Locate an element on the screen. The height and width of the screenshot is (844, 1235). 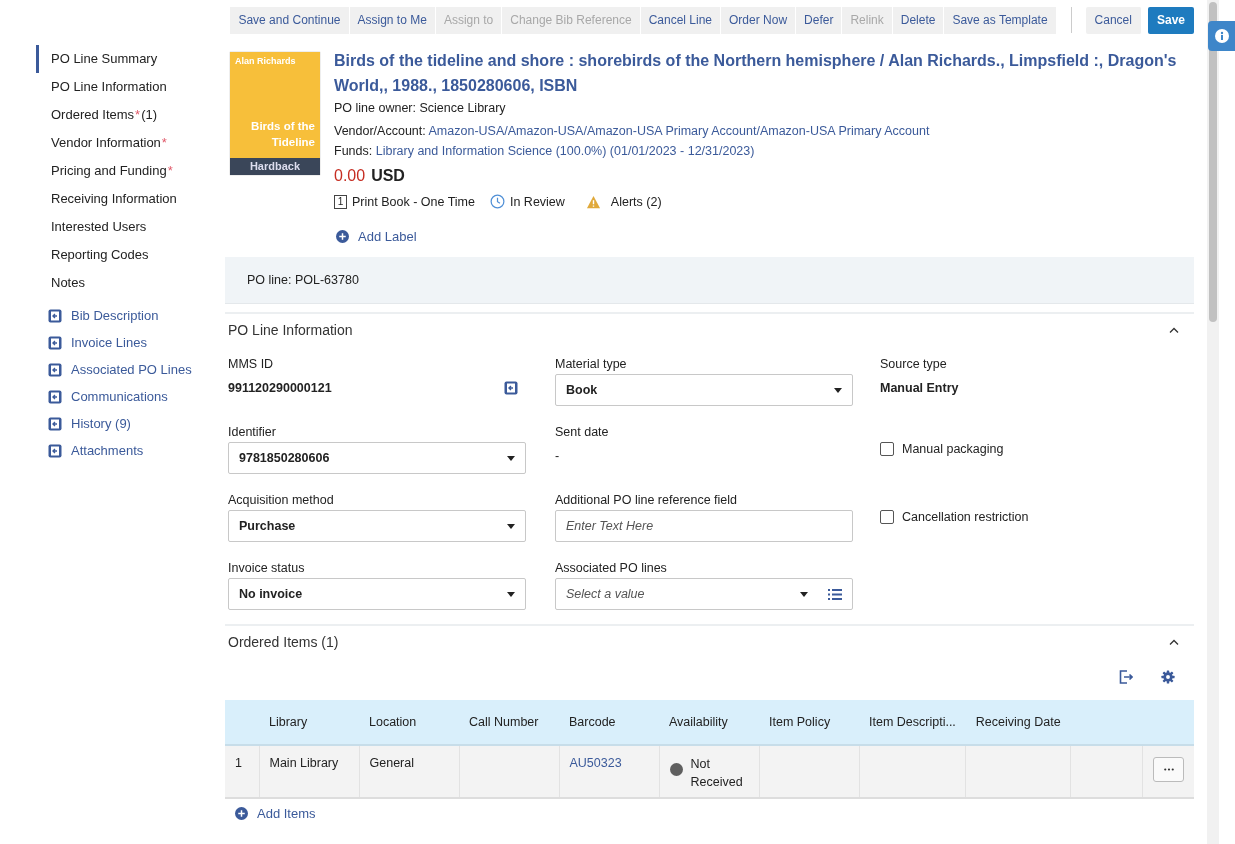
nav-item: Pricing and Funding* is located at coordinates (130, 171).